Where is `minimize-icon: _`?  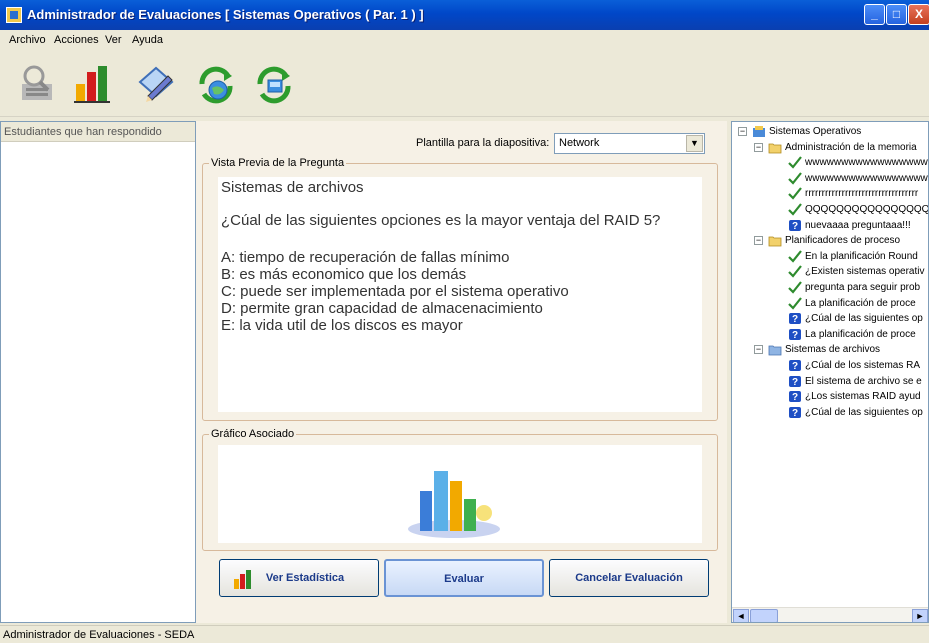
minimize-icon: _ is located at coordinates (874, 14).